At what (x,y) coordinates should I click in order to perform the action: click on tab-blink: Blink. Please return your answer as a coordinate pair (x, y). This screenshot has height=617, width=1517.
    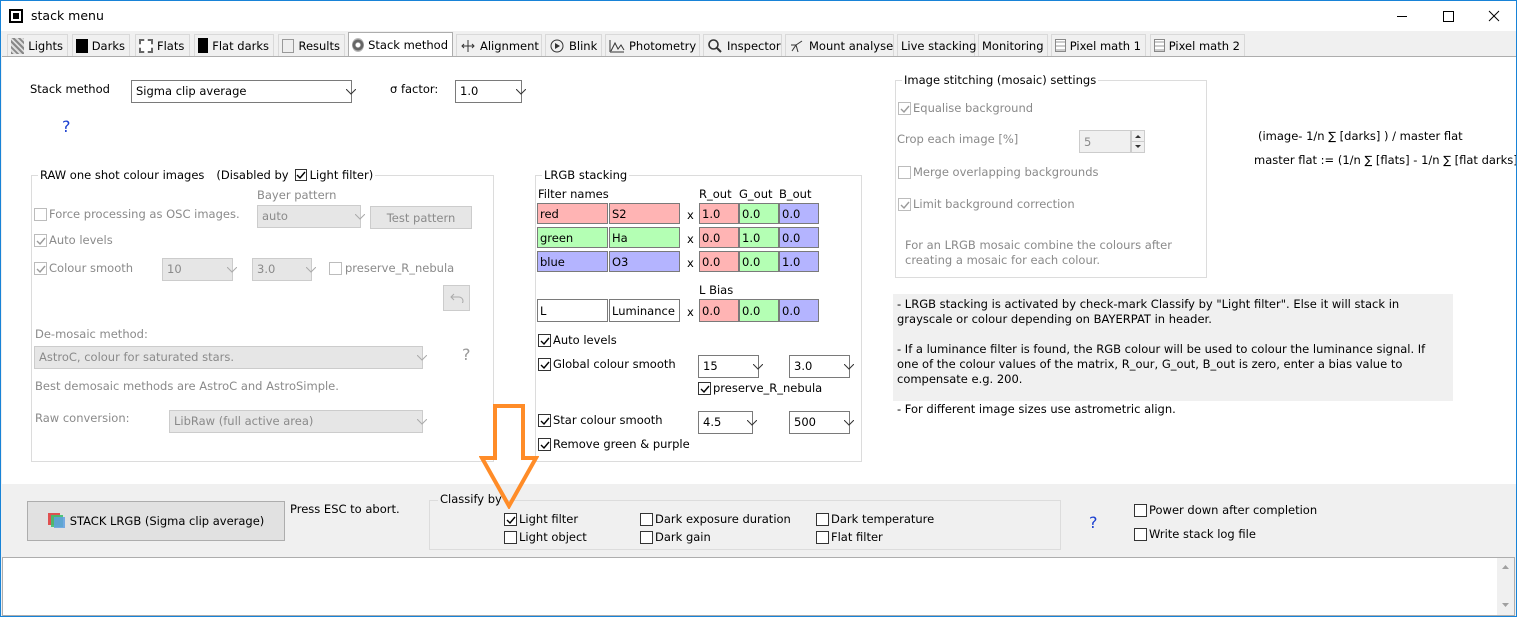
    Looking at the image, I should click on (573, 45).